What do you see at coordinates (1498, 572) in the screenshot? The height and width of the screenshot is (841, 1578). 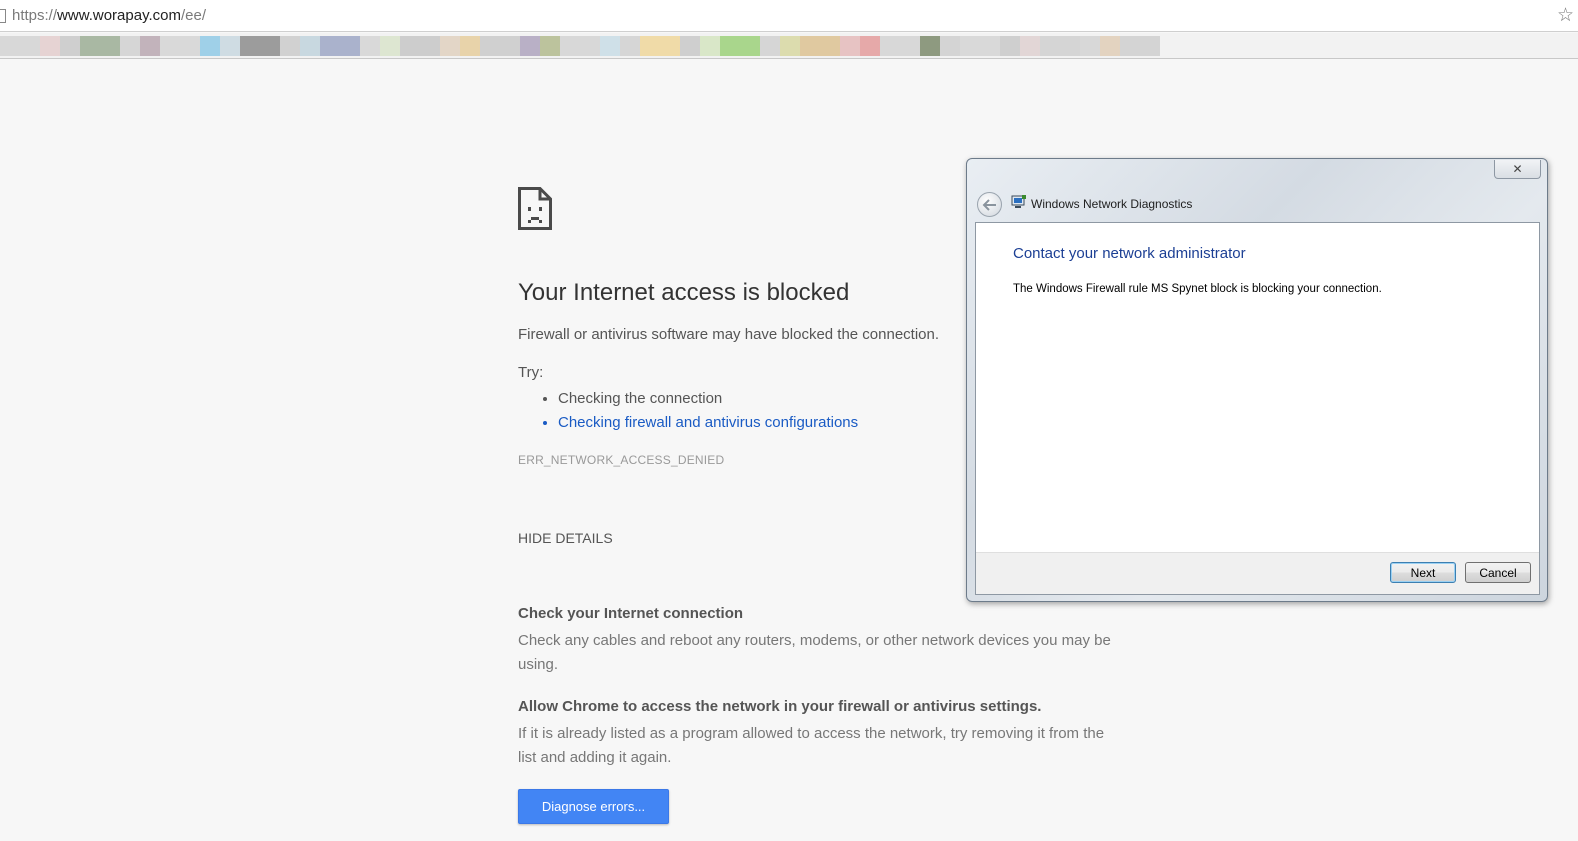 I see `cancel-button: Cancel` at bounding box center [1498, 572].